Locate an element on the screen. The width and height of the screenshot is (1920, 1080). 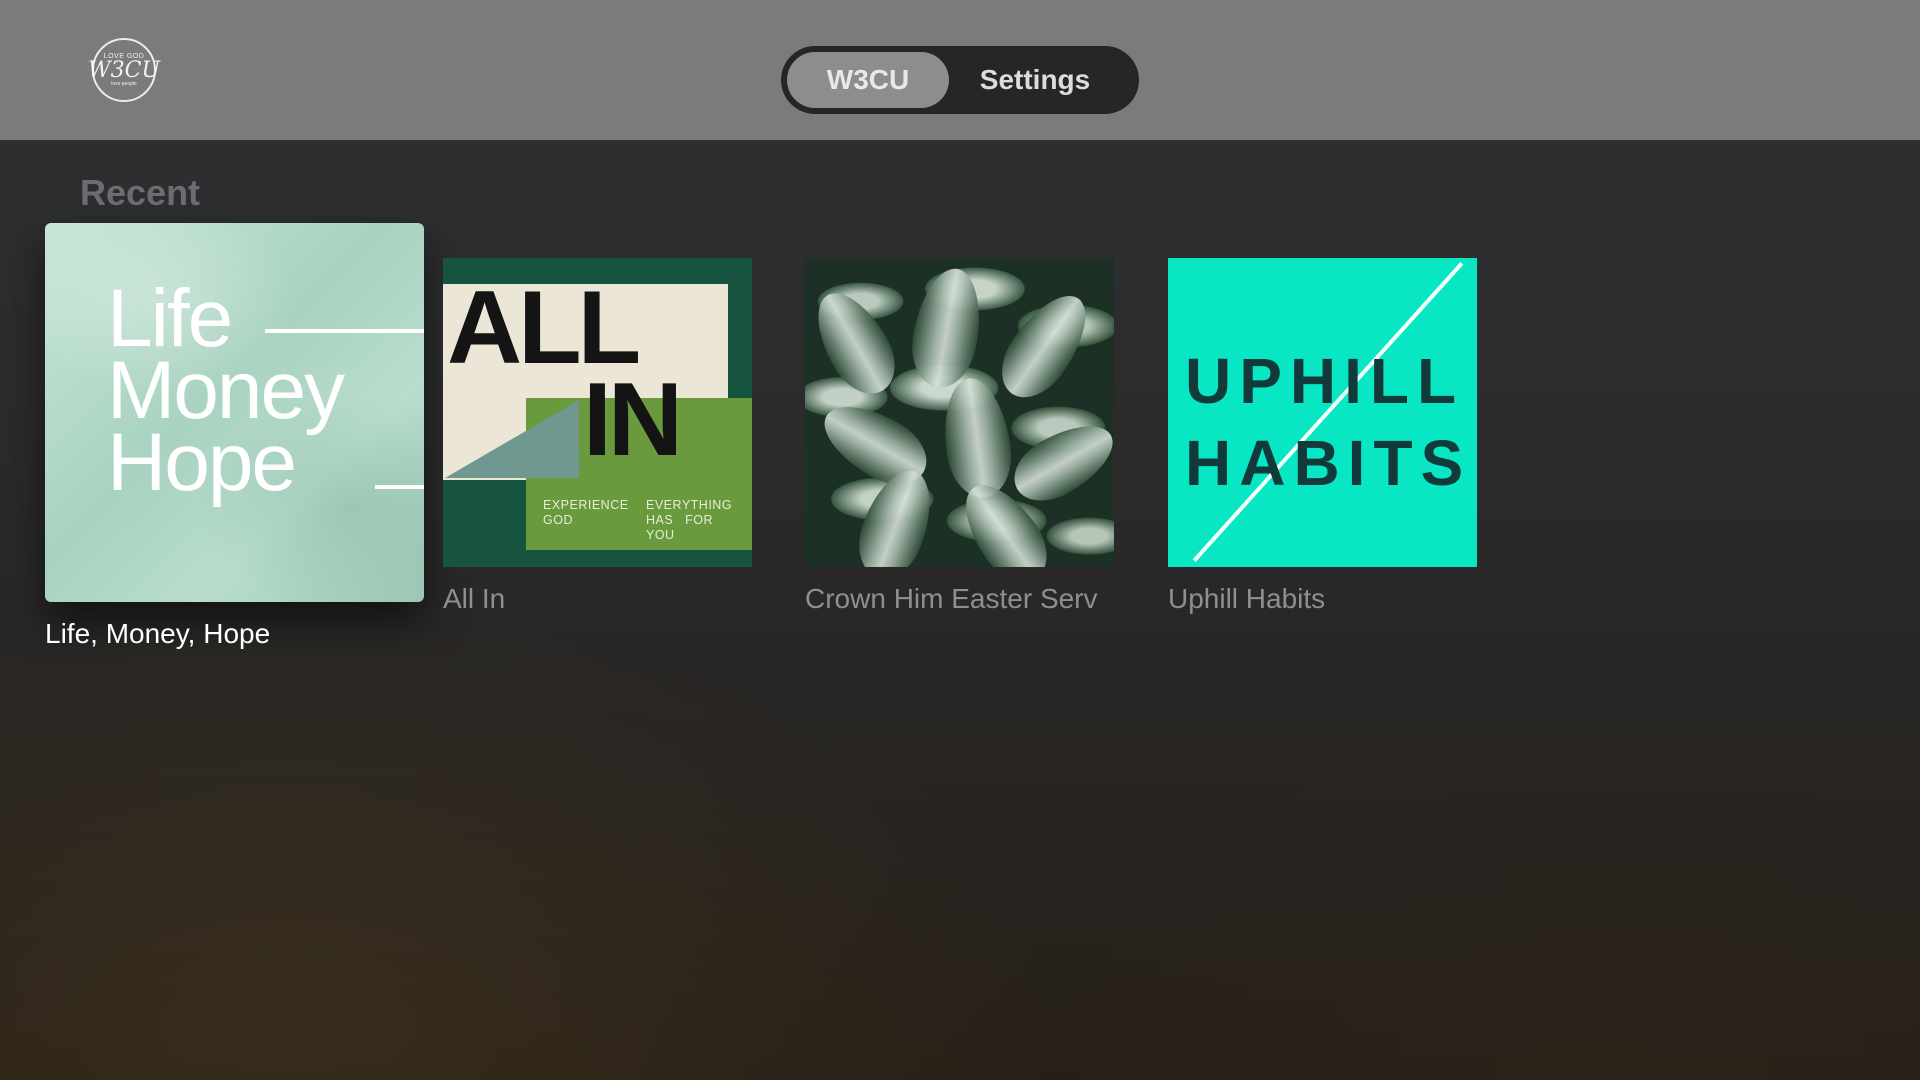
poster-title: Uphill Habits is located at coordinates (1247, 598).